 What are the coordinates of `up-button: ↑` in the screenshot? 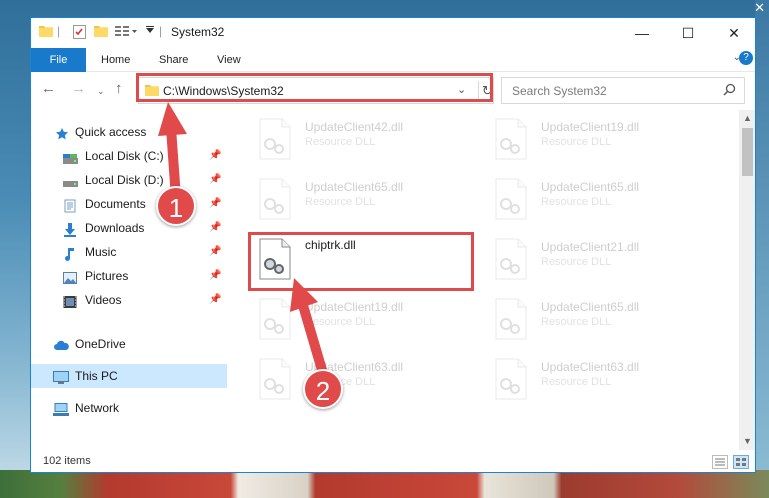 It's located at (119, 88).